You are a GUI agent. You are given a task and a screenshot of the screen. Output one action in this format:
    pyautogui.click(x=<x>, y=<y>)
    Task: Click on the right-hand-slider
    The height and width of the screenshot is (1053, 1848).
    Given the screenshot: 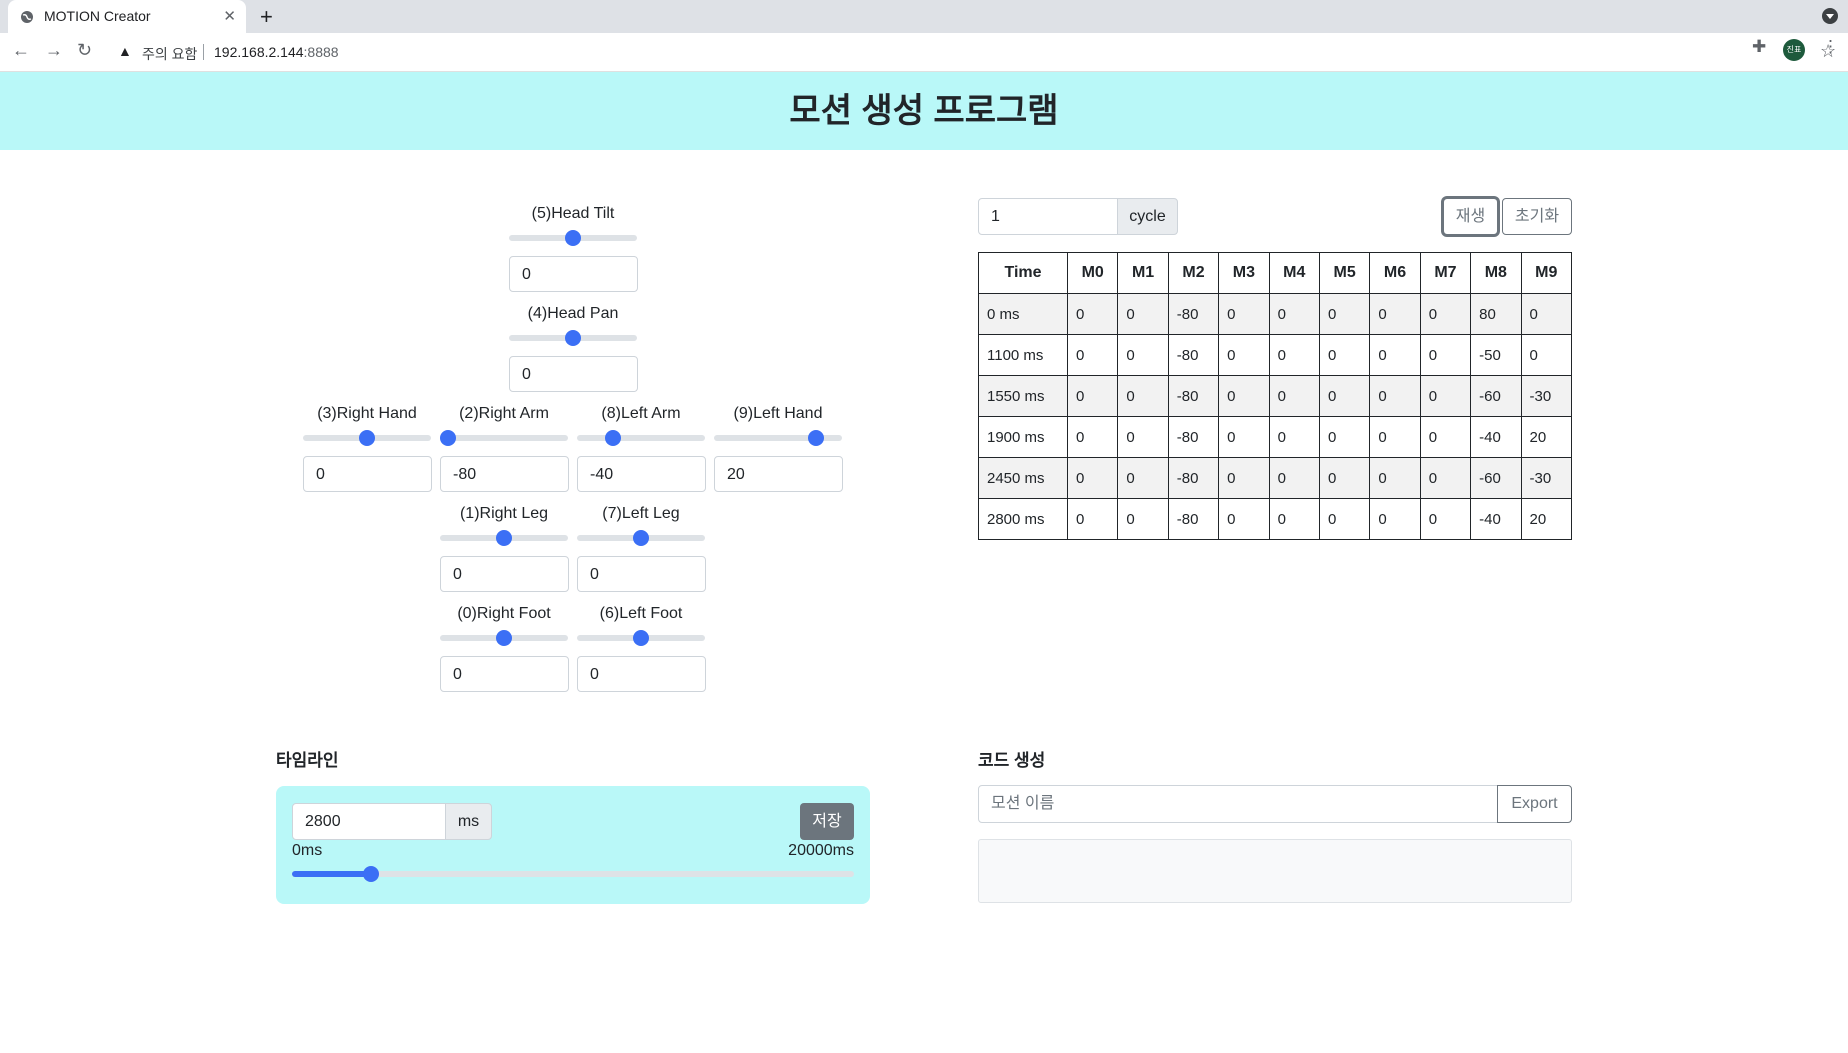 What is the action you would take?
    pyautogui.click(x=367, y=438)
    